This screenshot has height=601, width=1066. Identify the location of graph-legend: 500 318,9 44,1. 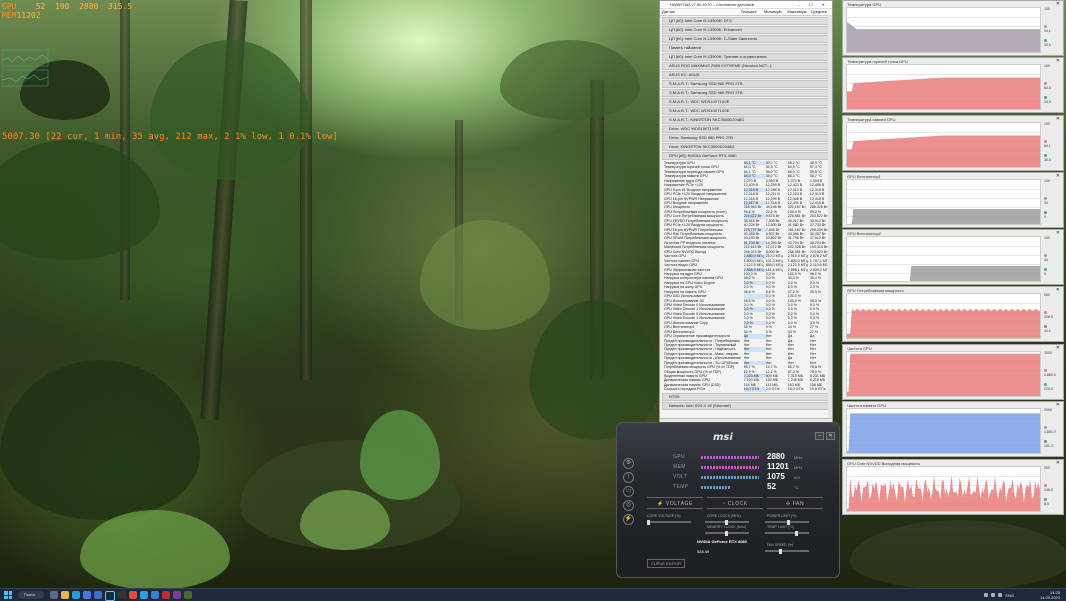
(1052, 316).